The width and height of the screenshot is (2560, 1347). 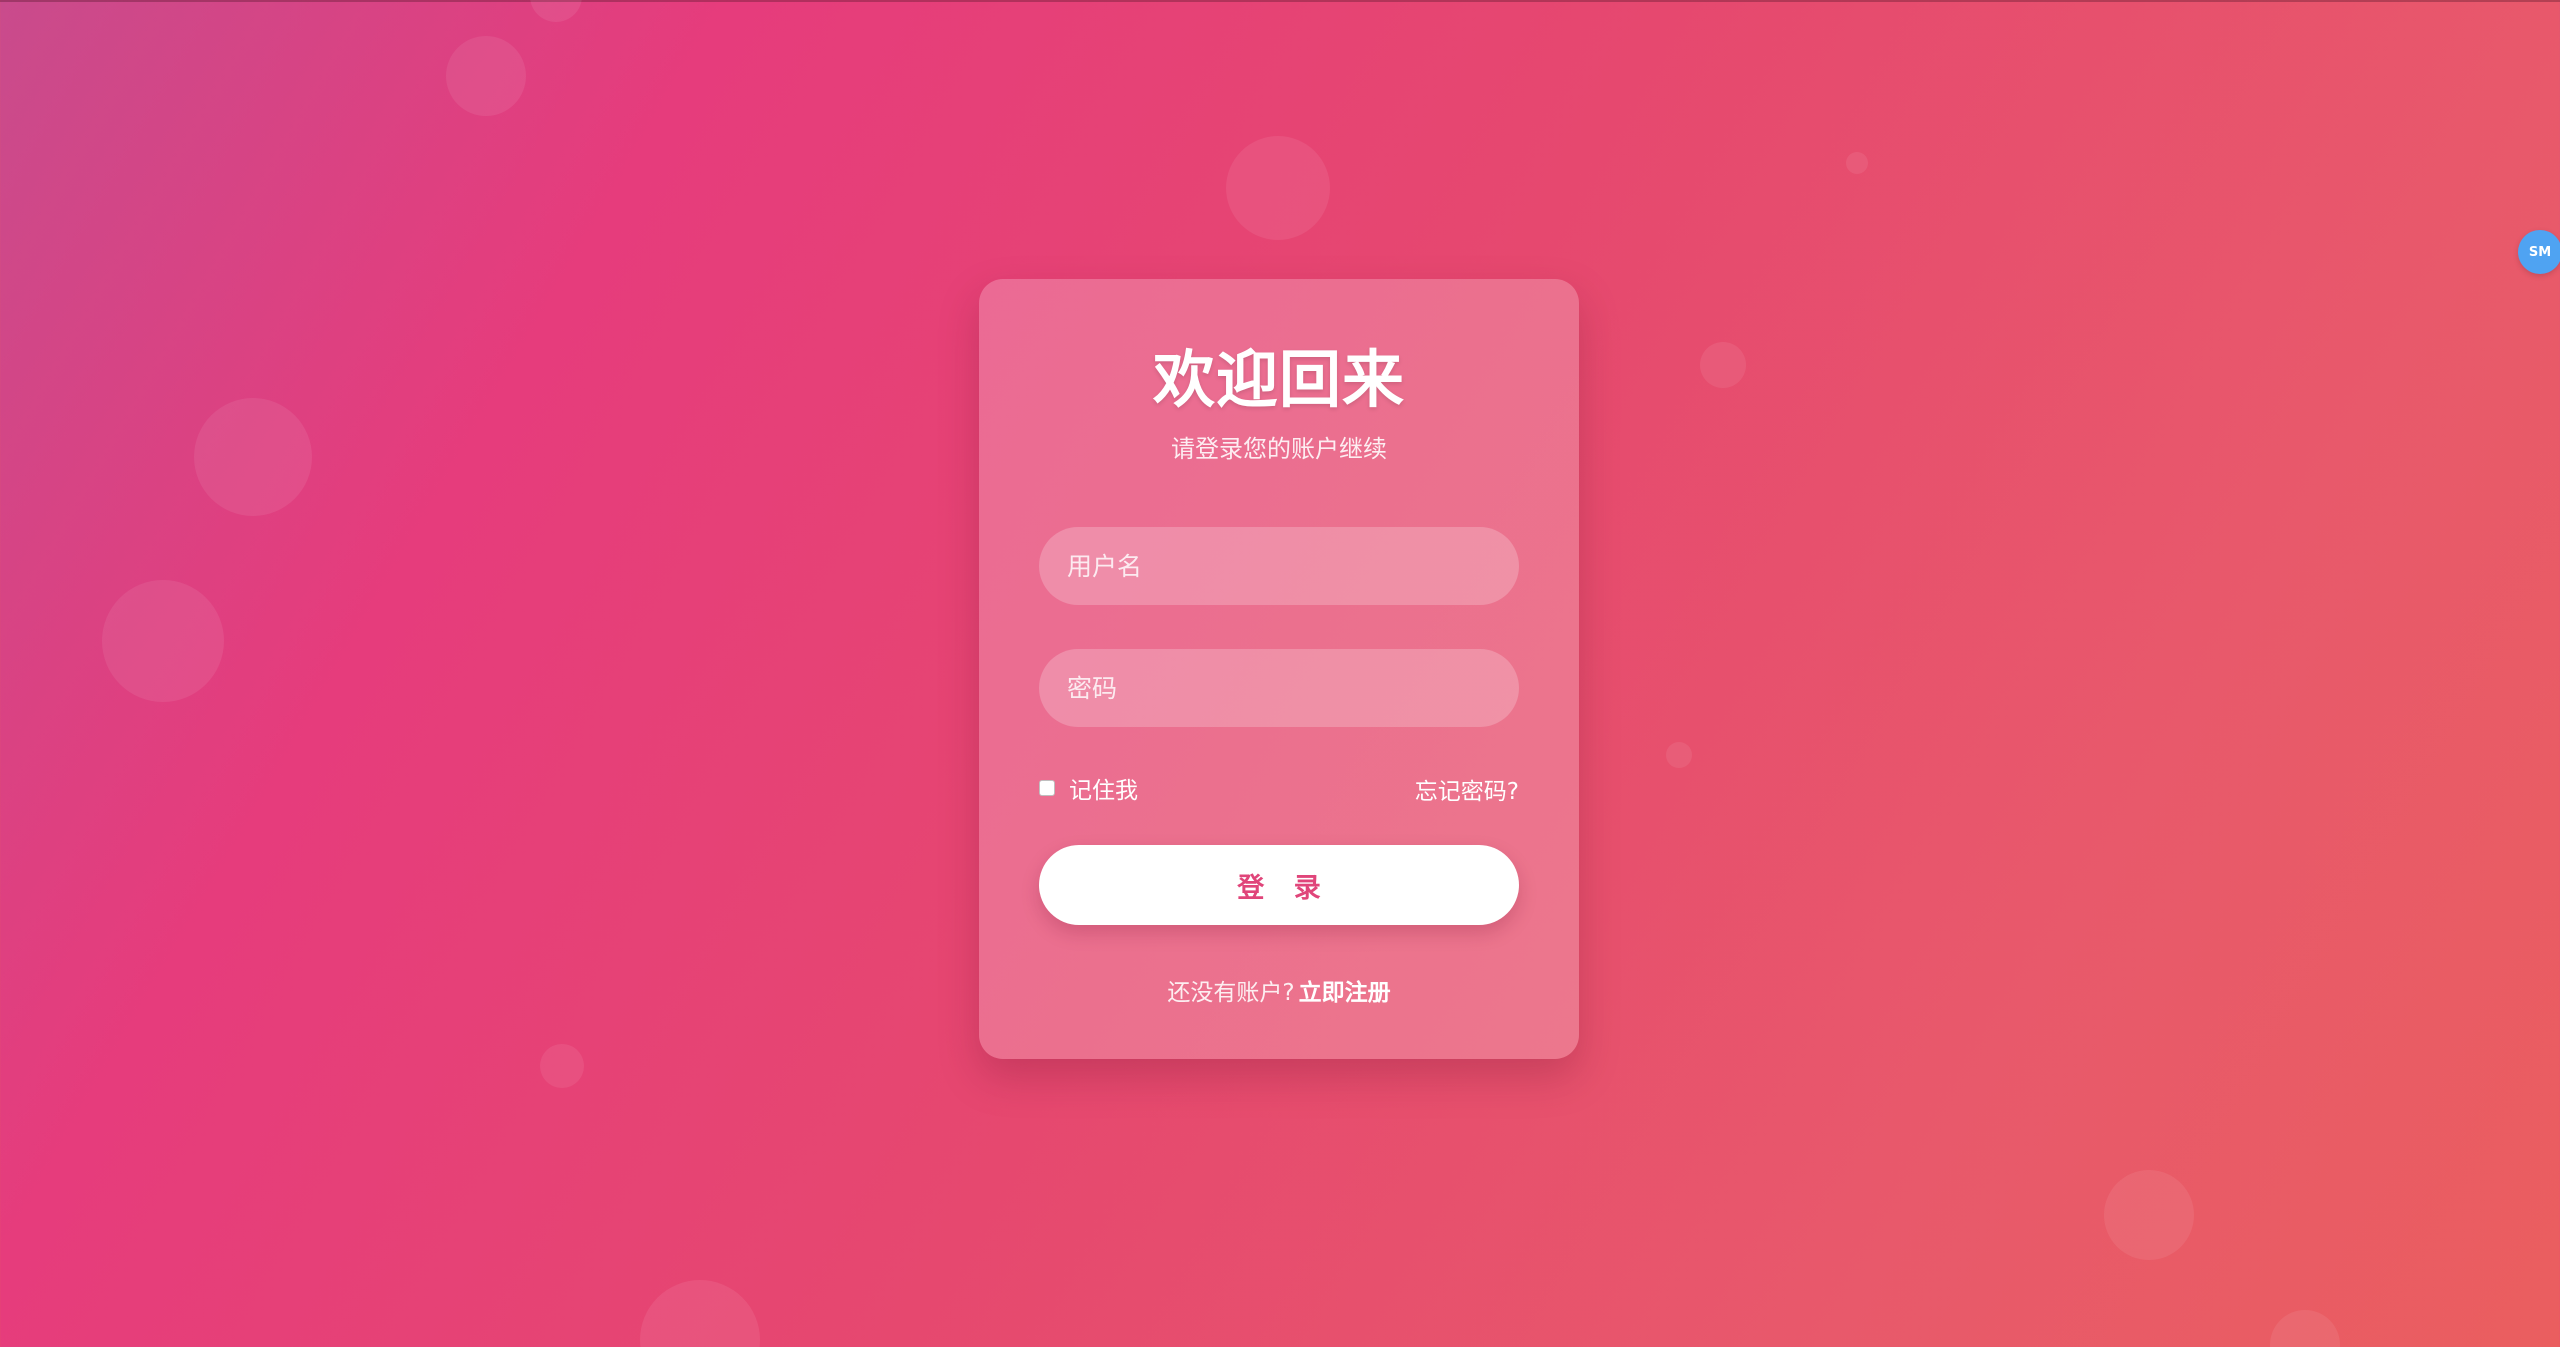 I want to click on signup-prompt-text: 还没有账户?, so click(x=1231, y=993).